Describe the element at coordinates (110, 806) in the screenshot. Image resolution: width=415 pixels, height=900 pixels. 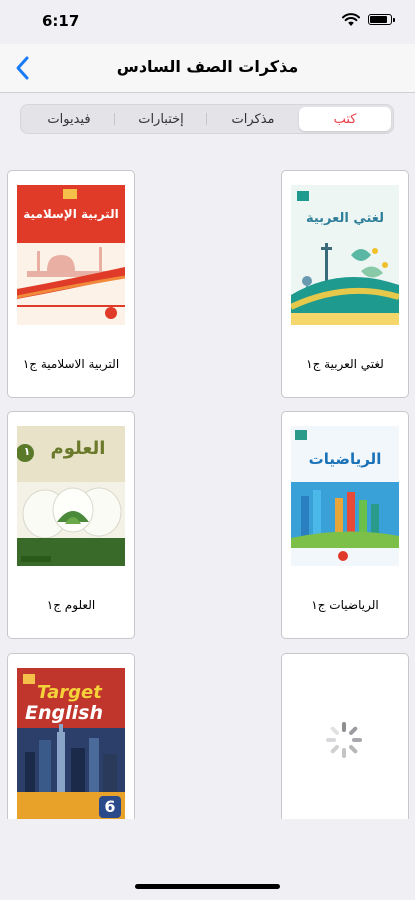
I see `book-cover-number: 6` at that location.